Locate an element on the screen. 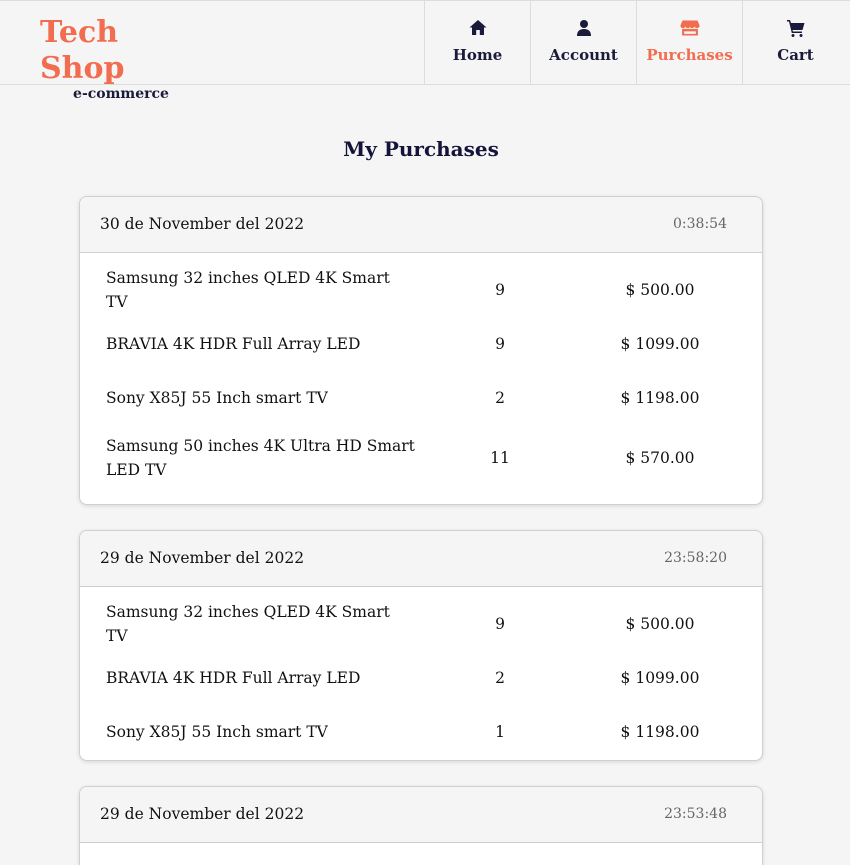 The height and width of the screenshot is (865, 850). item-price: $ 570.00 is located at coordinates (660, 458).